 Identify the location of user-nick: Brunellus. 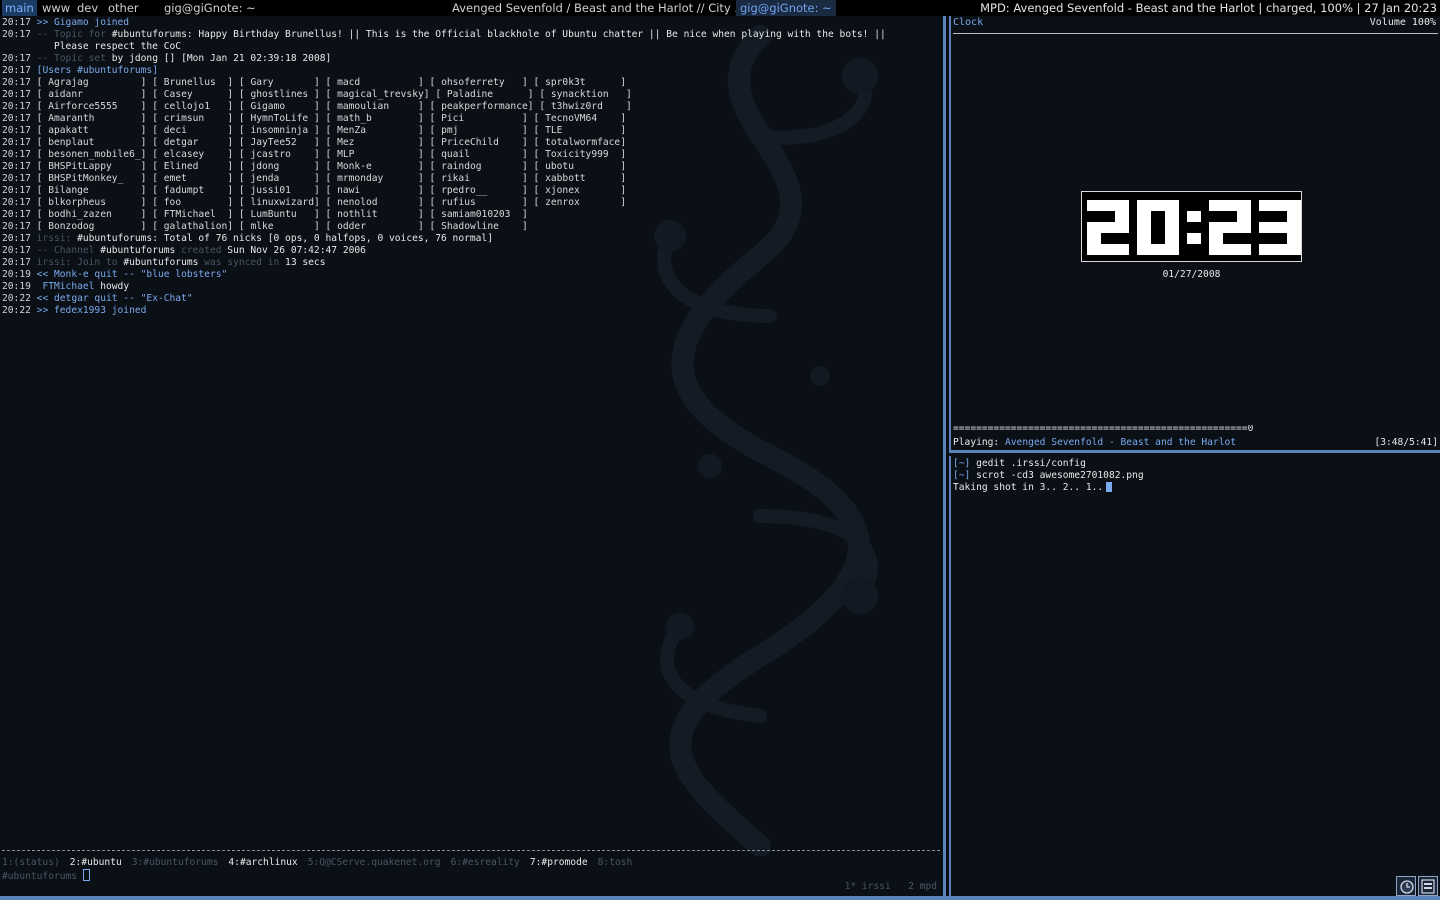
(196, 82).